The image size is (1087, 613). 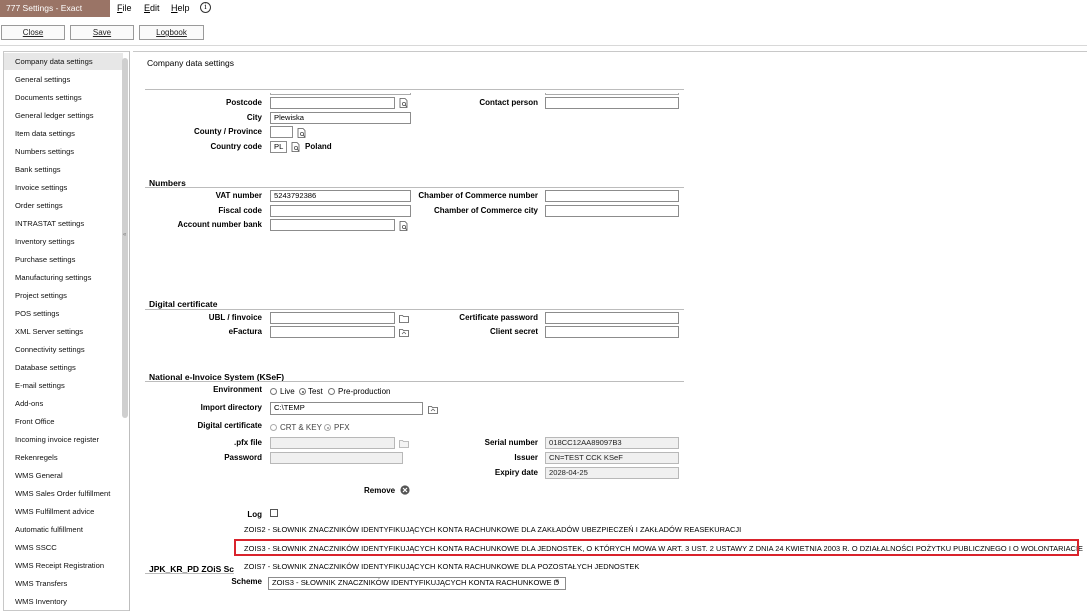 I want to click on client-secret-input, so click(x=612, y=332).